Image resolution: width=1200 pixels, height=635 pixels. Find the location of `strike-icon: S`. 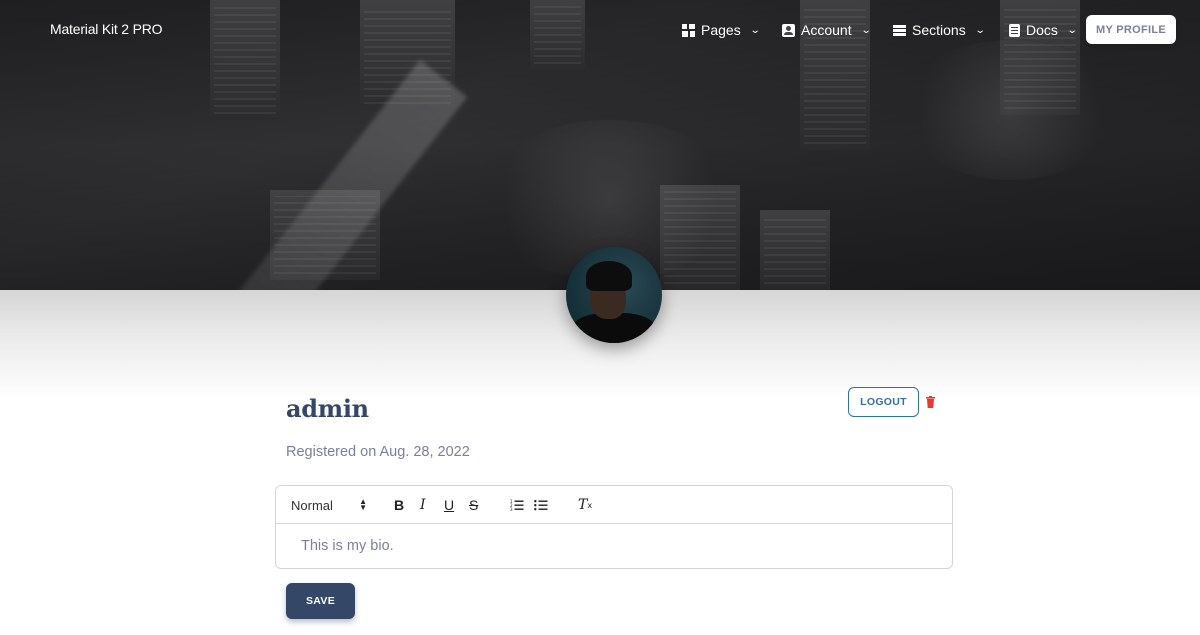

strike-icon: S is located at coordinates (473, 505).